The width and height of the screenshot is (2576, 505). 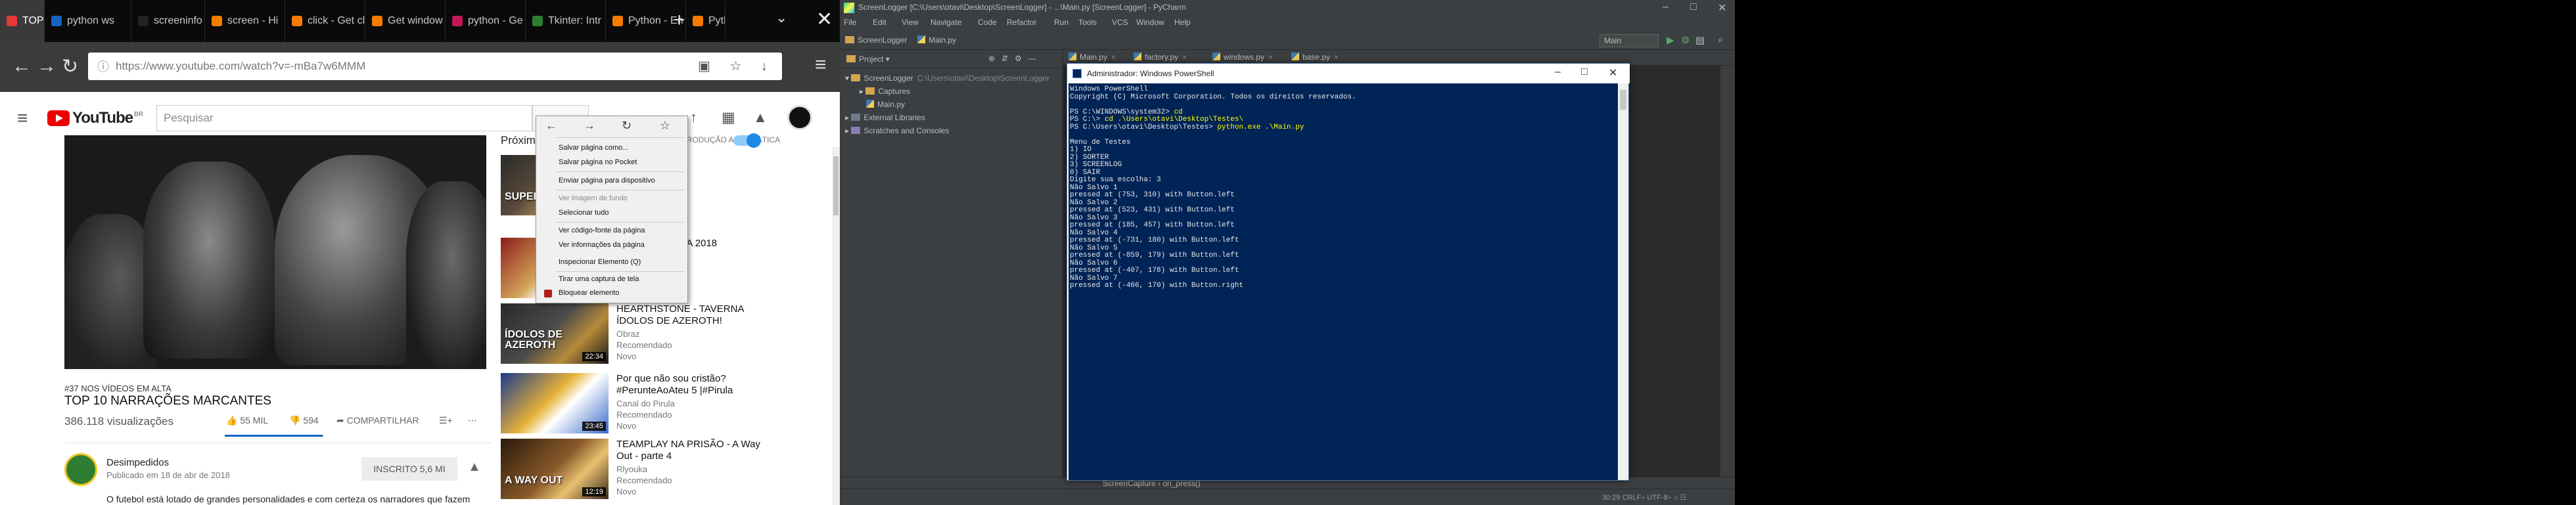 What do you see at coordinates (1670, 40) in the screenshot?
I see `run-icon: ▶` at bounding box center [1670, 40].